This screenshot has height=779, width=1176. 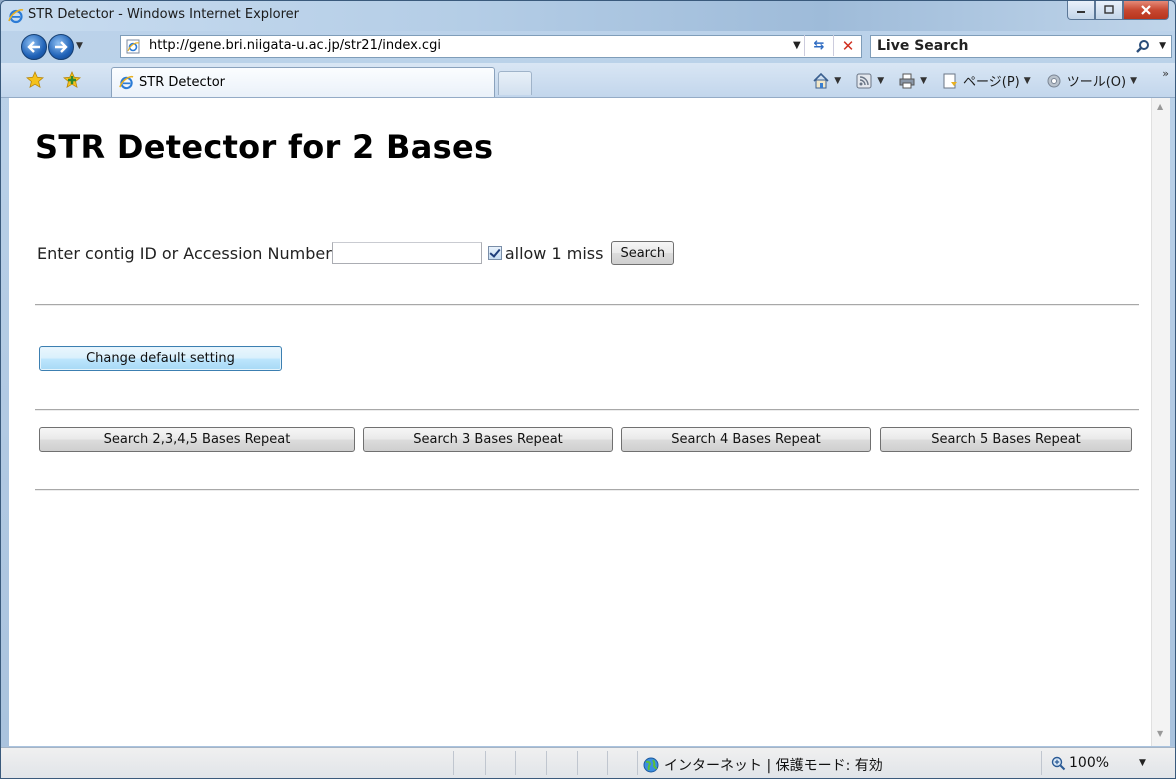 I want to click on home-icon, so click(x=821, y=81).